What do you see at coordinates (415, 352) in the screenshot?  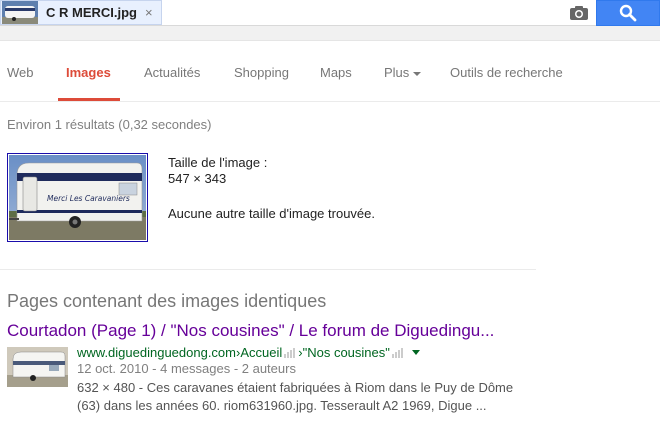 I see `url-dropdown-arrow-icon` at bounding box center [415, 352].